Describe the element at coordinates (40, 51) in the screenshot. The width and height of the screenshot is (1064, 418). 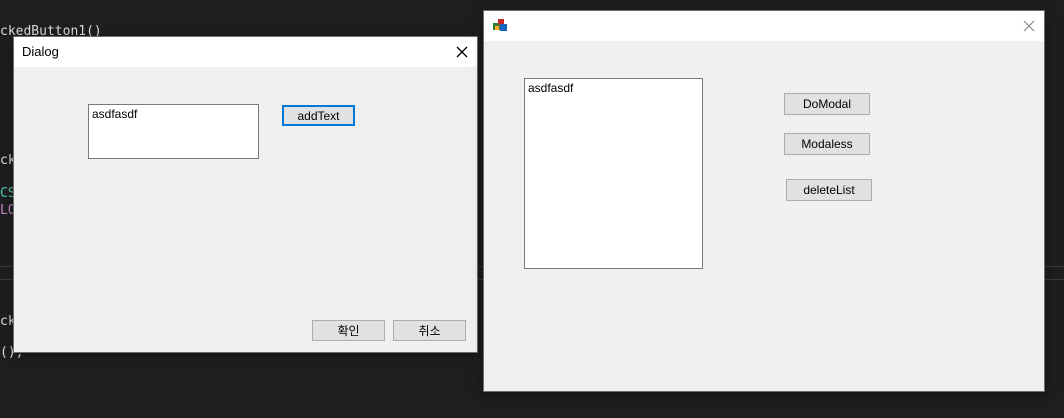
I see `dialog-title: Dialog` at that location.